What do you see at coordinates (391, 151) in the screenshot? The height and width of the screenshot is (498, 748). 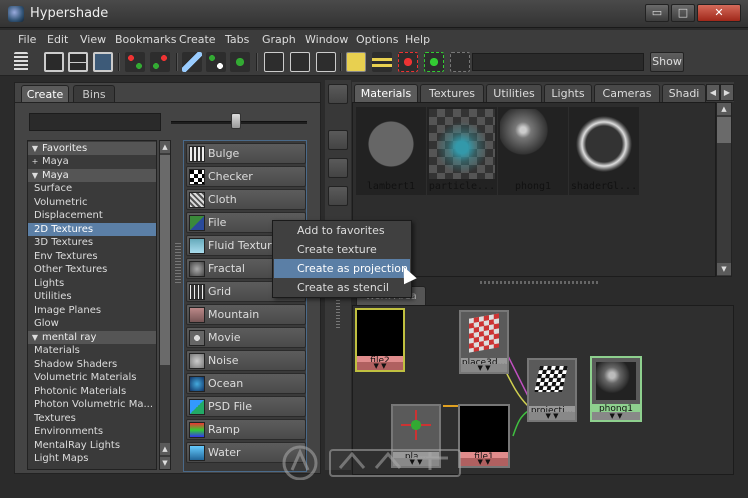 I see `swatch-lambert1: lambert1` at bounding box center [391, 151].